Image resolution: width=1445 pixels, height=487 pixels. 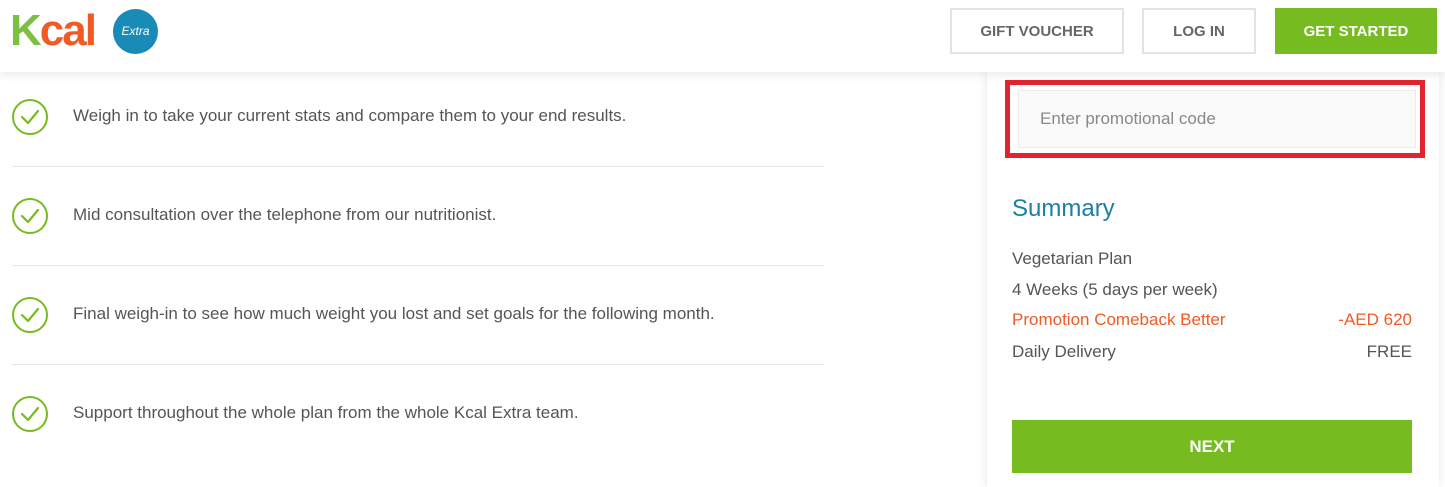 What do you see at coordinates (1375, 319) in the screenshot?
I see `promotion-value: -AED 620` at bounding box center [1375, 319].